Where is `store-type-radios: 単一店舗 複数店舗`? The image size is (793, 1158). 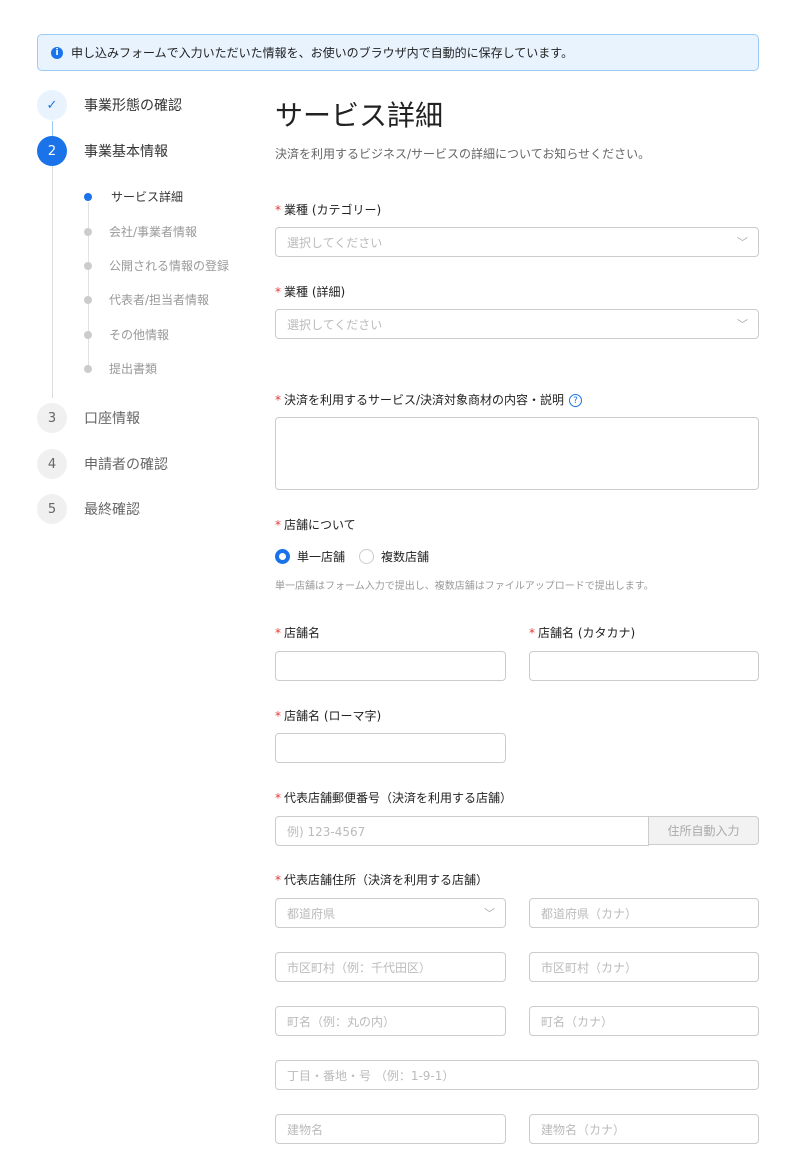
store-type-radios: 単一店舗 複数店舗 is located at coordinates (352, 556).